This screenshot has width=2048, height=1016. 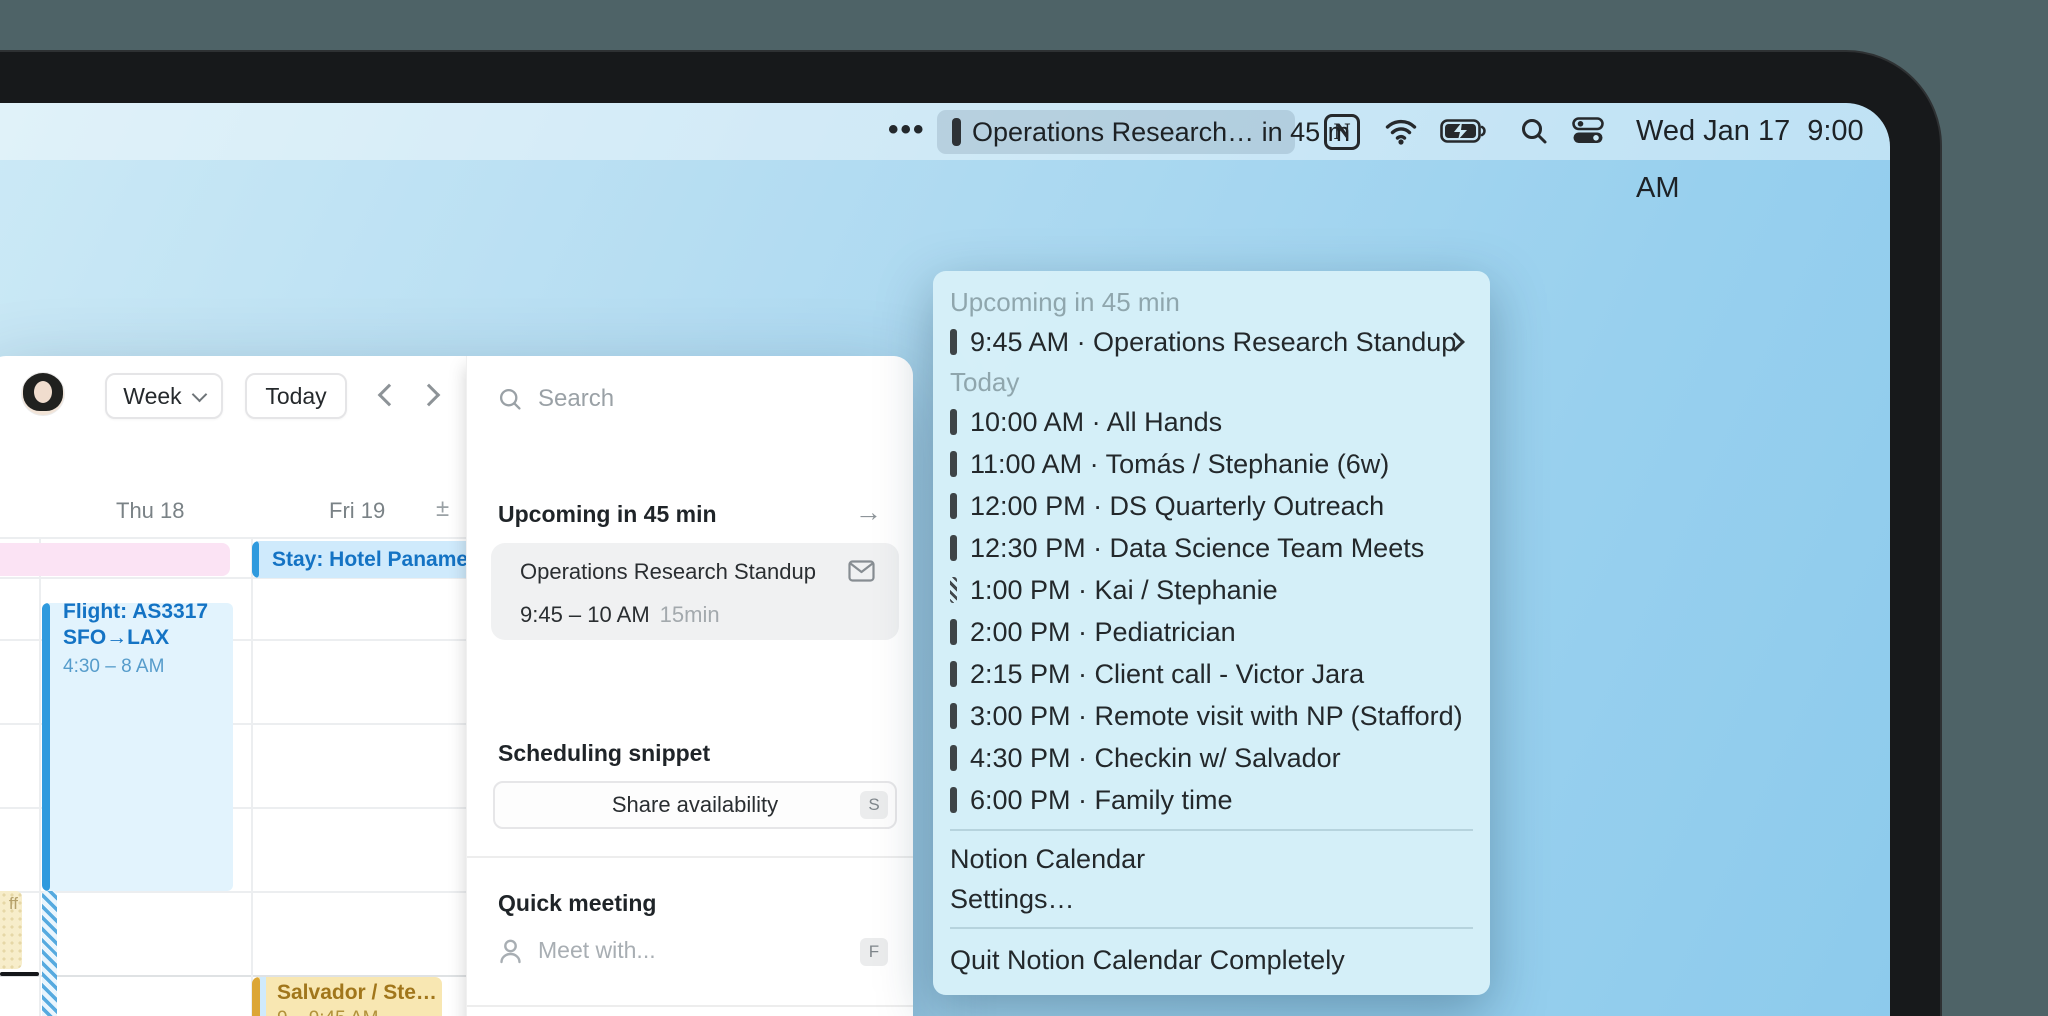 I want to click on dropdown-event-item: 12:30 PM · Data Science Team Meets, so click(x=1211, y=548).